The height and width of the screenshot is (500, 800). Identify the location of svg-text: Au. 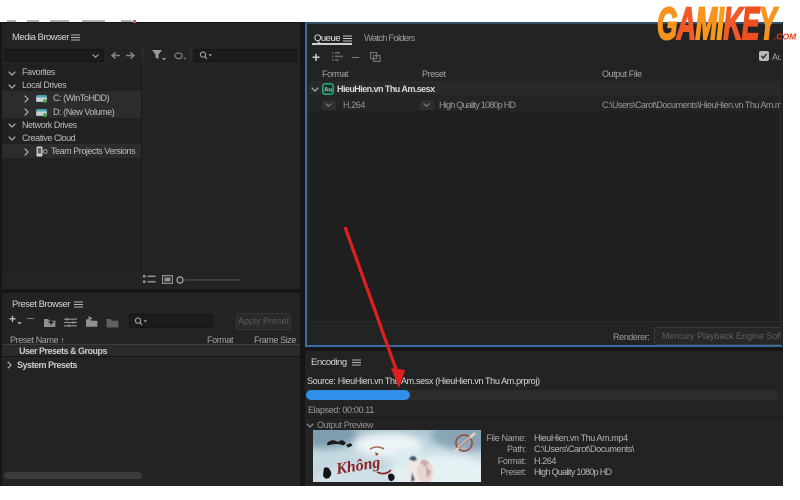
(328, 90).